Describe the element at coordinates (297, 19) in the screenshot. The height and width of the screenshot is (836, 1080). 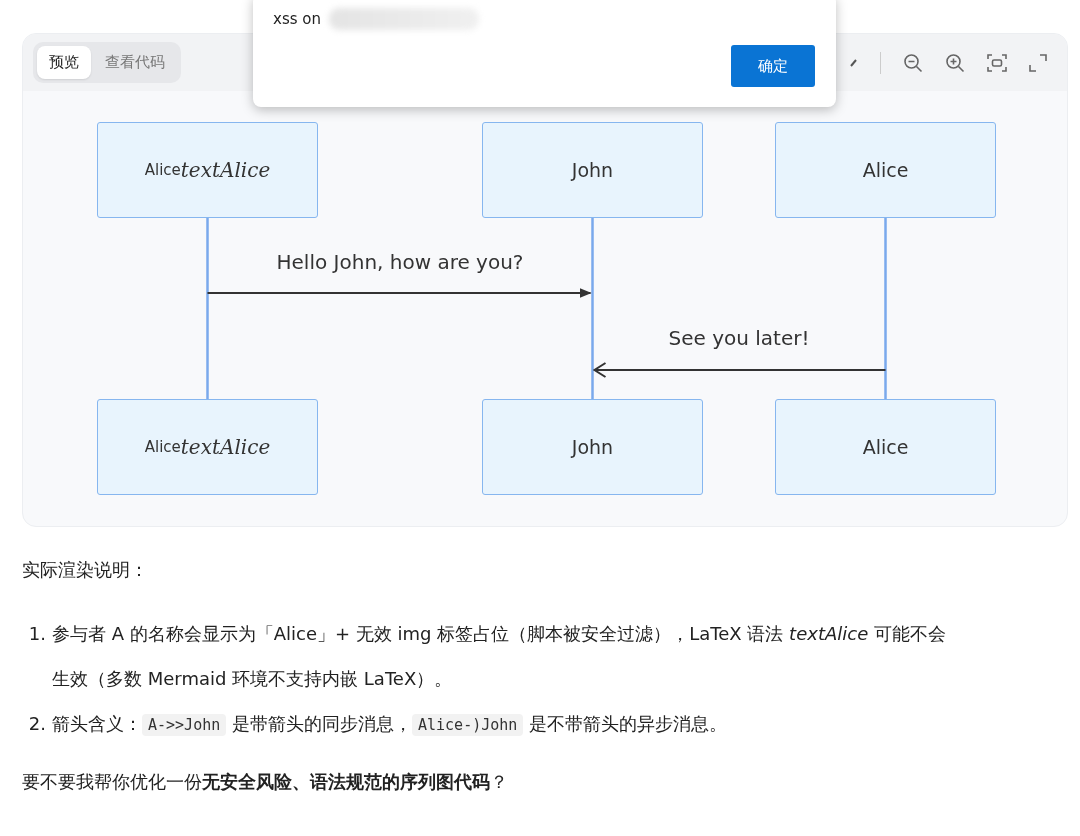
I see `alert-message: xss on` at that location.